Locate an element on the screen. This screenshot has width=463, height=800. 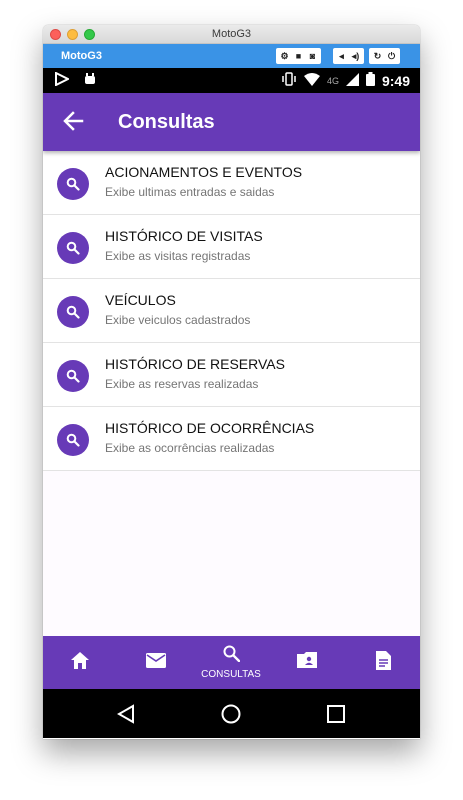
signal-icon is located at coordinates (352, 80).